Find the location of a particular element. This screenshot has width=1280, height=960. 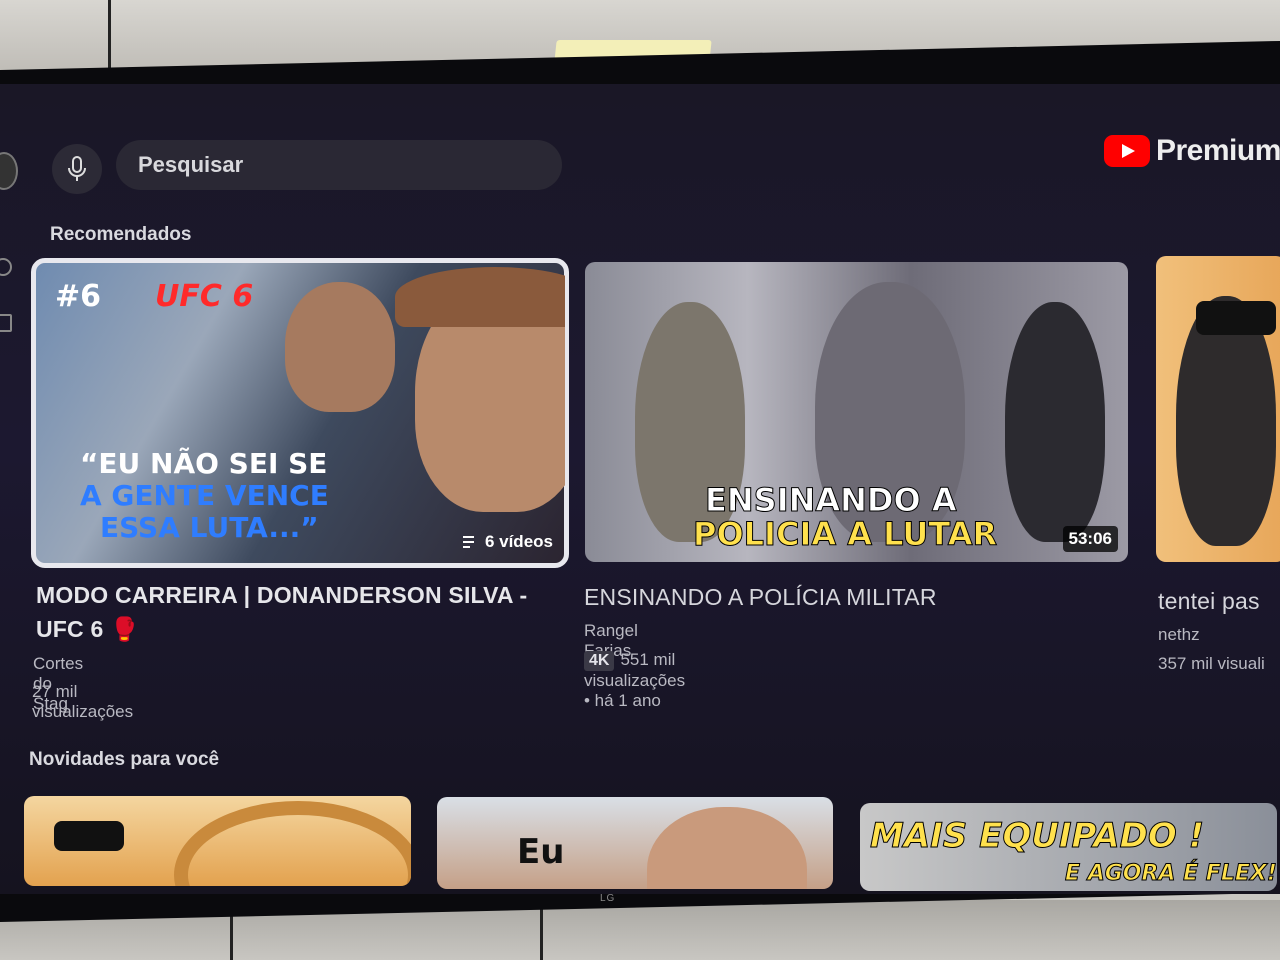

thumbnail-episode-tag: #6 is located at coordinates (78, 296).